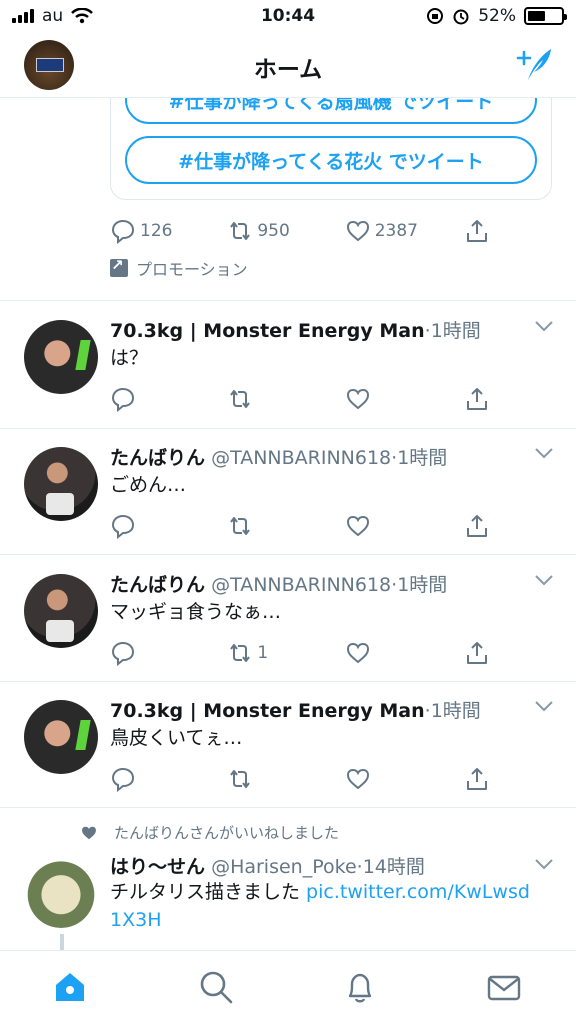  I want to click on notifications-icon, so click(360, 987).